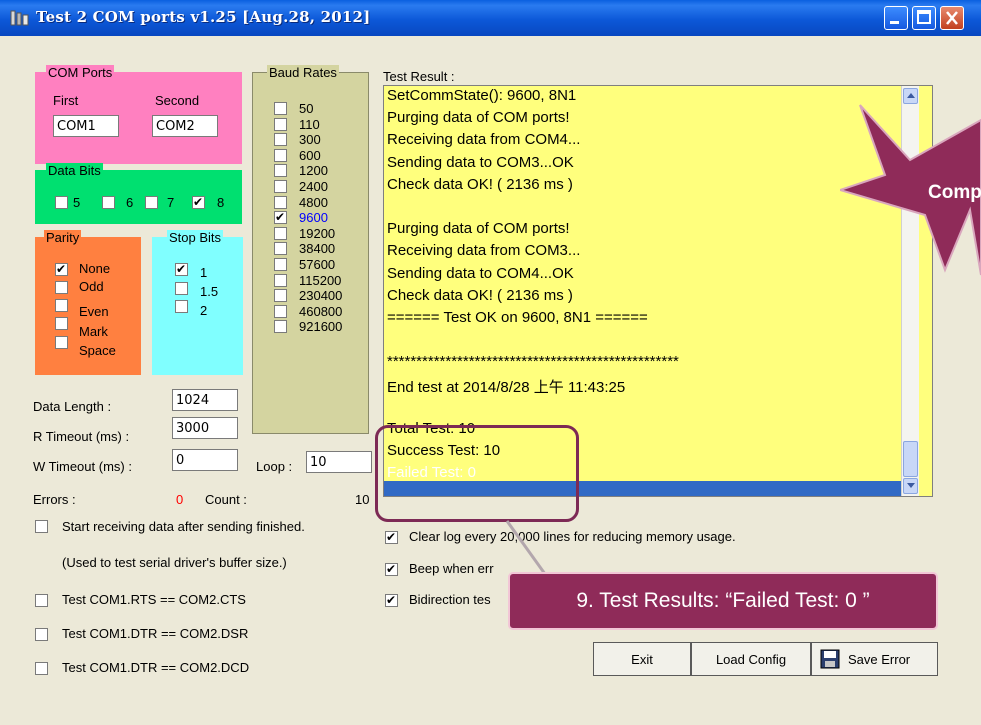  Describe the element at coordinates (181, 288) in the screenshot. I see `stop-bits-1-5-checkbox` at that location.